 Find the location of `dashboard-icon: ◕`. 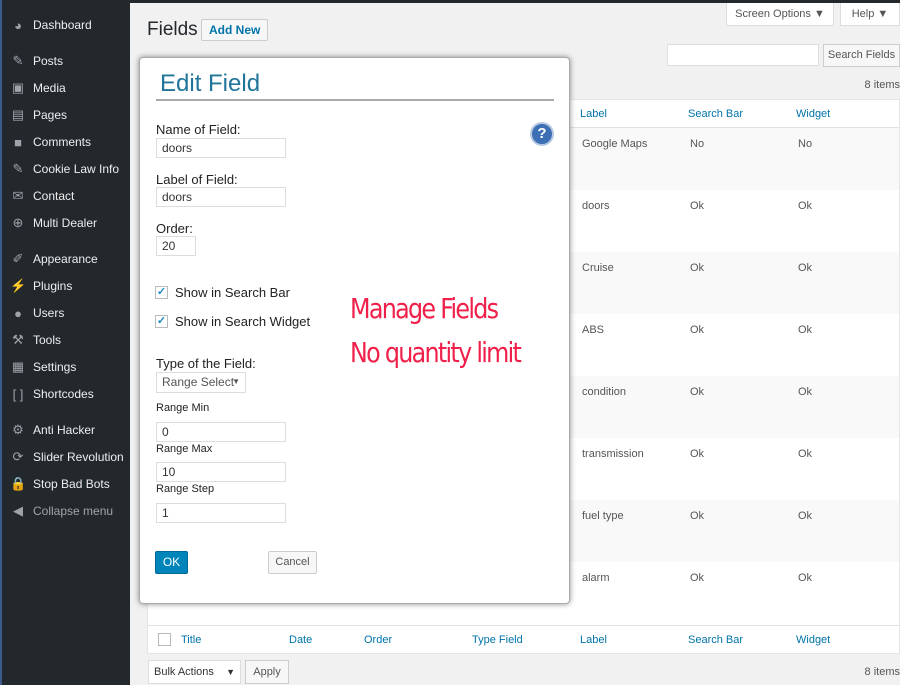

dashboard-icon: ◕ is located at coordinates (18, 25).